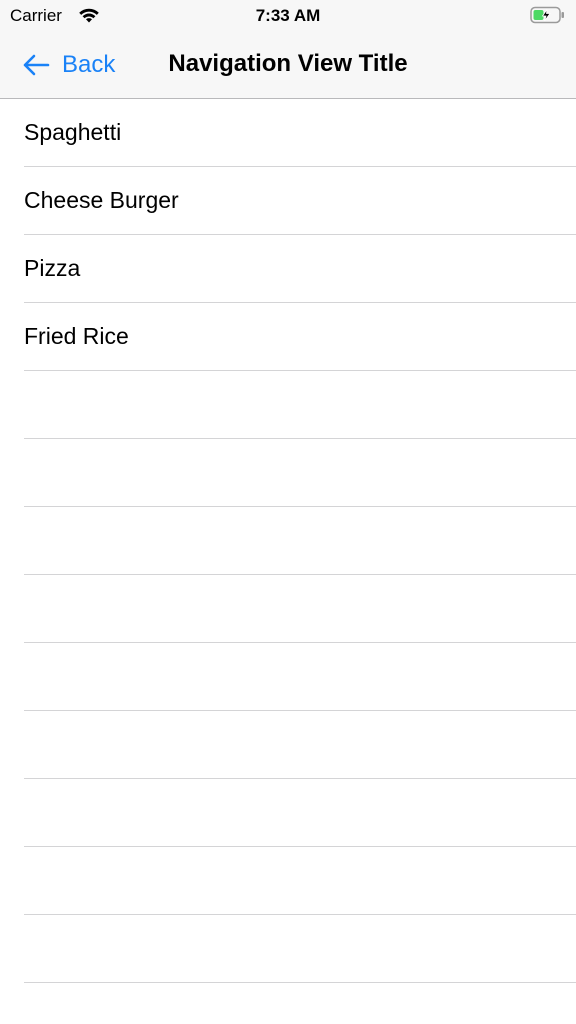 The width and height of the screenshot is (576, 1024). I want to click on list-item: Cheese Burger, so click(288, 201).